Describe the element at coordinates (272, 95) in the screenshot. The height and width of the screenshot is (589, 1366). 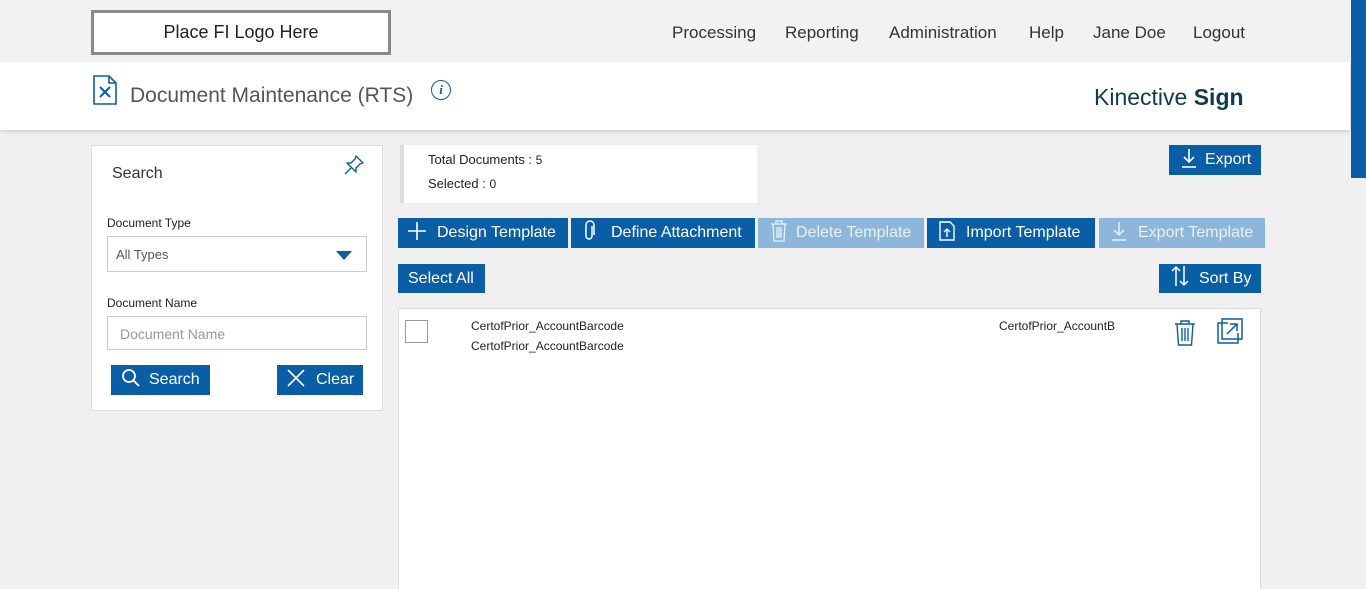
I see `page-title: Document Maintenance (RTS)` at that location.